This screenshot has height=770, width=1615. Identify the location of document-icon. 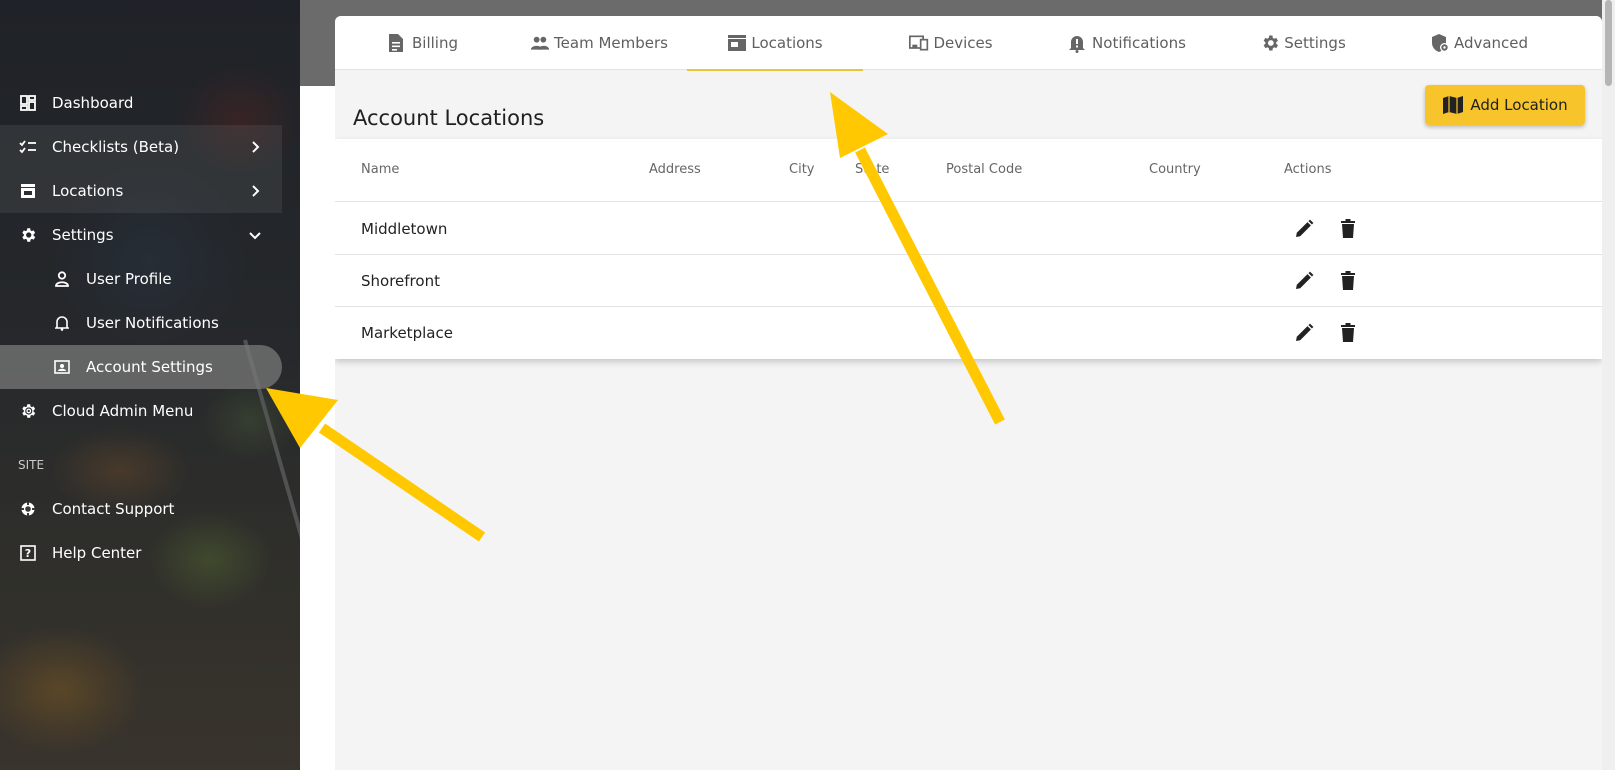
(398, 43).